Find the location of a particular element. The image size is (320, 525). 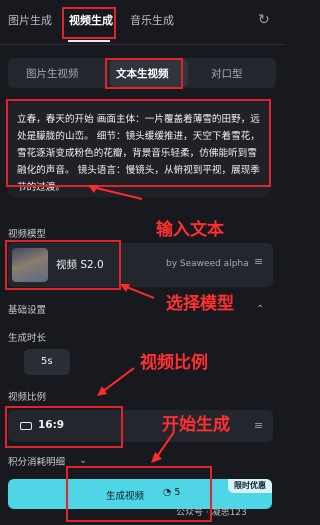

model-section-title: 视频模型 is located at coordinates (27, 234).